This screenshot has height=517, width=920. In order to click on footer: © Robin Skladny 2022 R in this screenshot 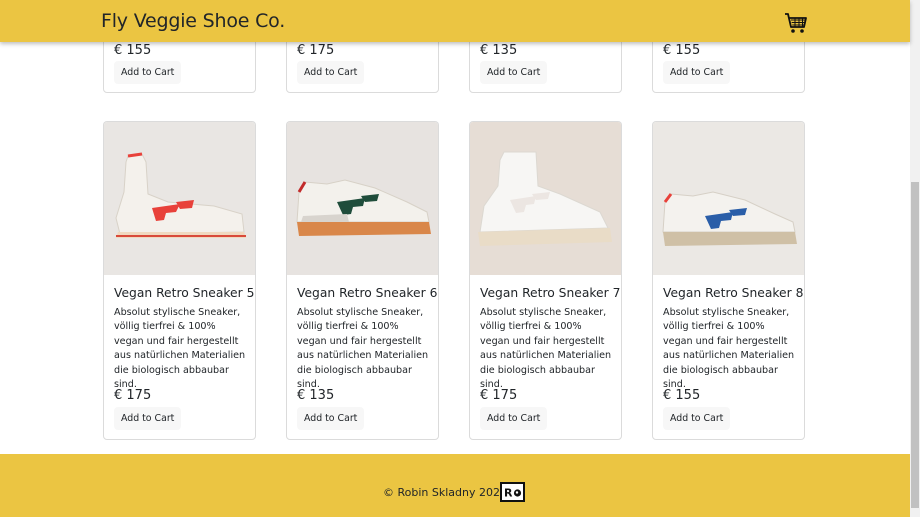, I will do `click(455, 485)`.